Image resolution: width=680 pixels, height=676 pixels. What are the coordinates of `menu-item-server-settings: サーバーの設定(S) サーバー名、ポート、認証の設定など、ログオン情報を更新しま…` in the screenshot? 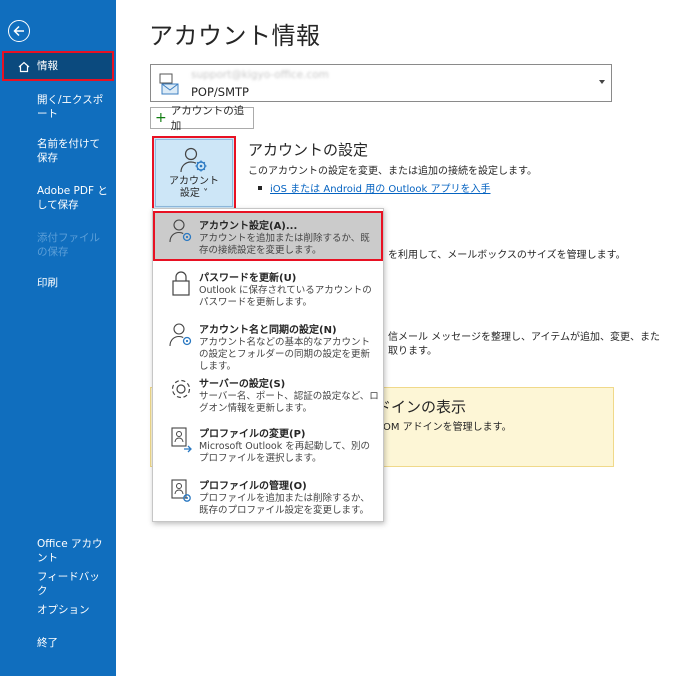 It's located at (269, 395).